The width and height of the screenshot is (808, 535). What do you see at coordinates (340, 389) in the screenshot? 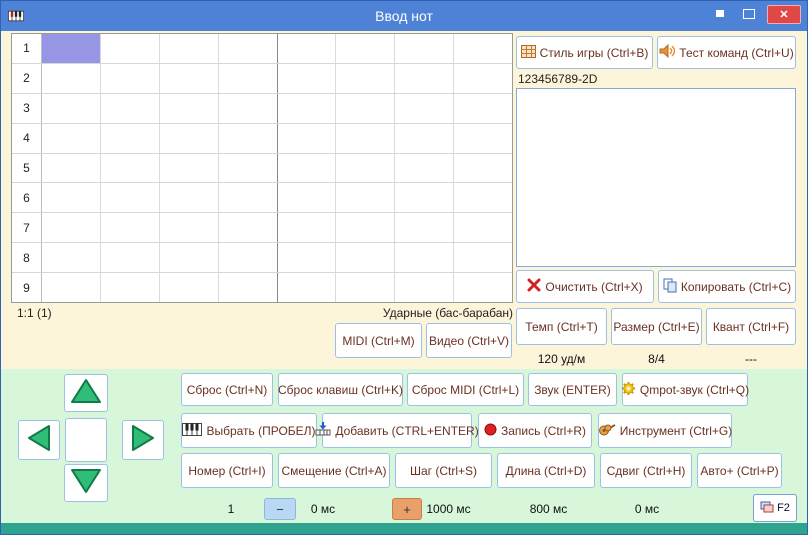
I see `reset-keys-button: Сброс клавиш (Ctrl+K)` at bounding box center [340, 389].